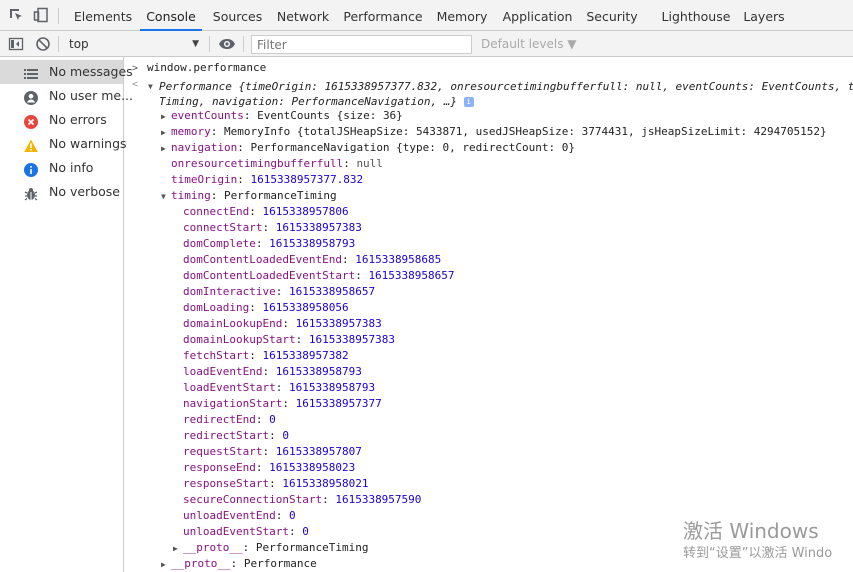  Describe the element at coordinates (269, 275) in the screenshot. I see `timing-key: domContentLoadedEventStart` at that location.